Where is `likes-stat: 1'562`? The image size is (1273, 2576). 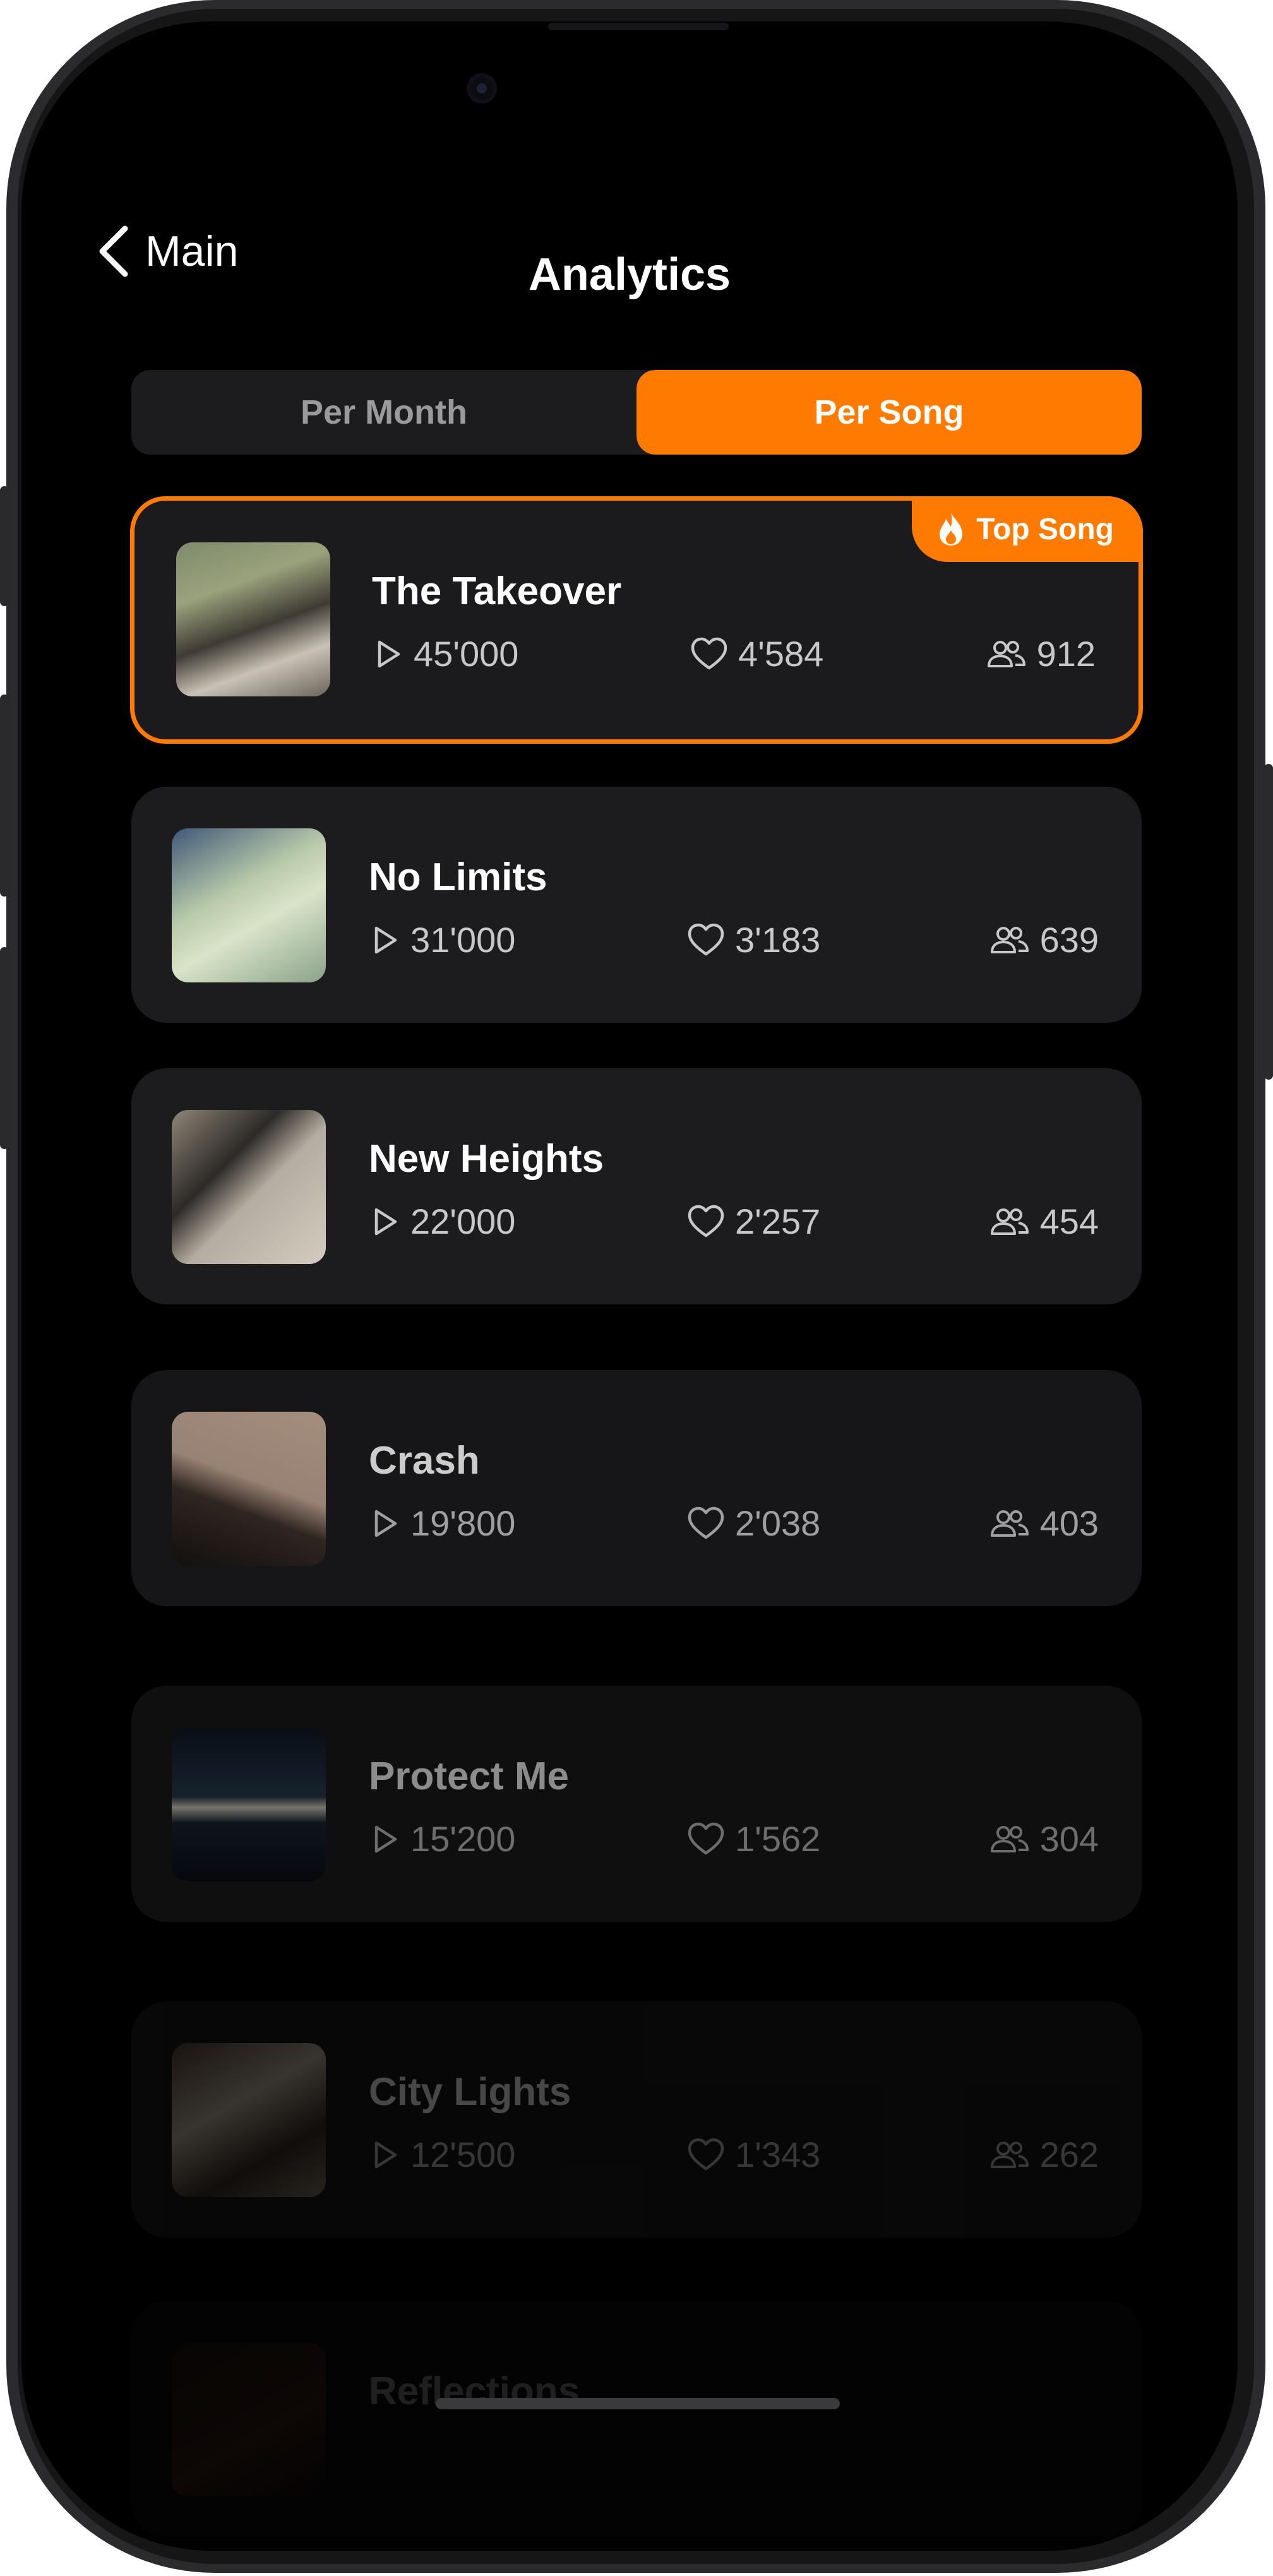 likes-stat: 1'562 is located at coordinates (753, 1838).